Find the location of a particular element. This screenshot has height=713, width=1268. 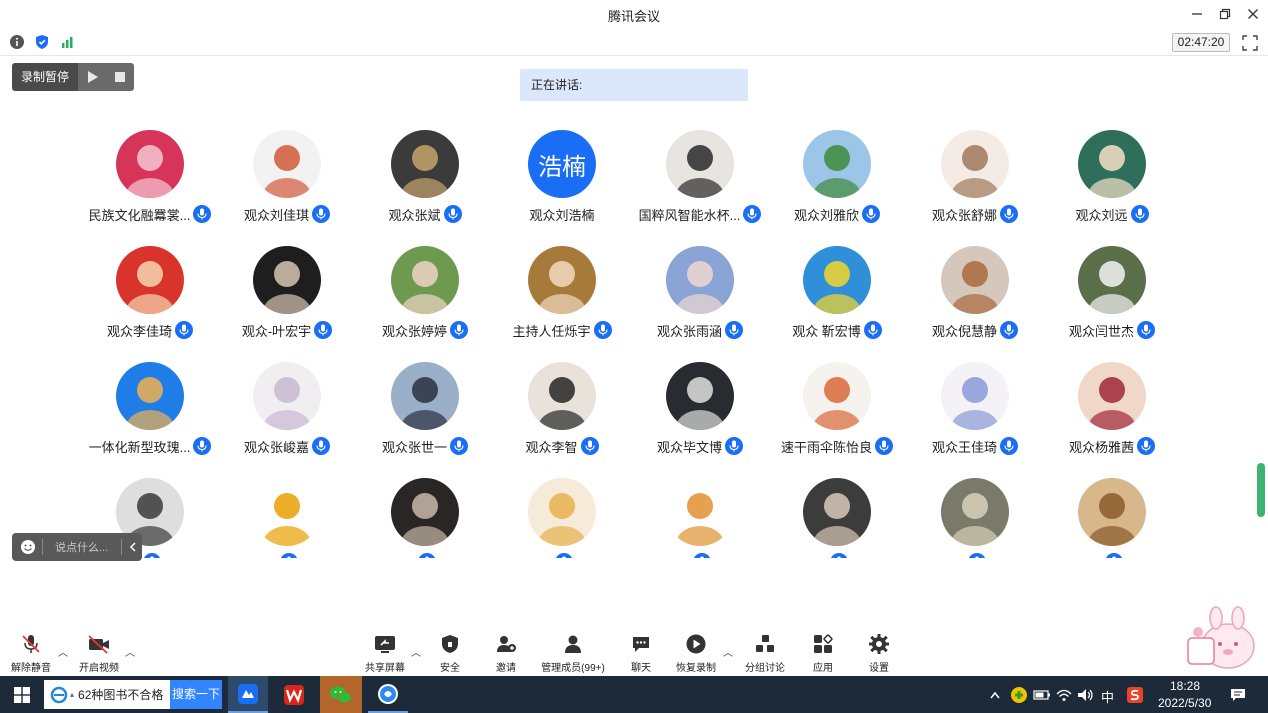

participant-tile: 观众倪慧静 is located at coordinates (975, 289).